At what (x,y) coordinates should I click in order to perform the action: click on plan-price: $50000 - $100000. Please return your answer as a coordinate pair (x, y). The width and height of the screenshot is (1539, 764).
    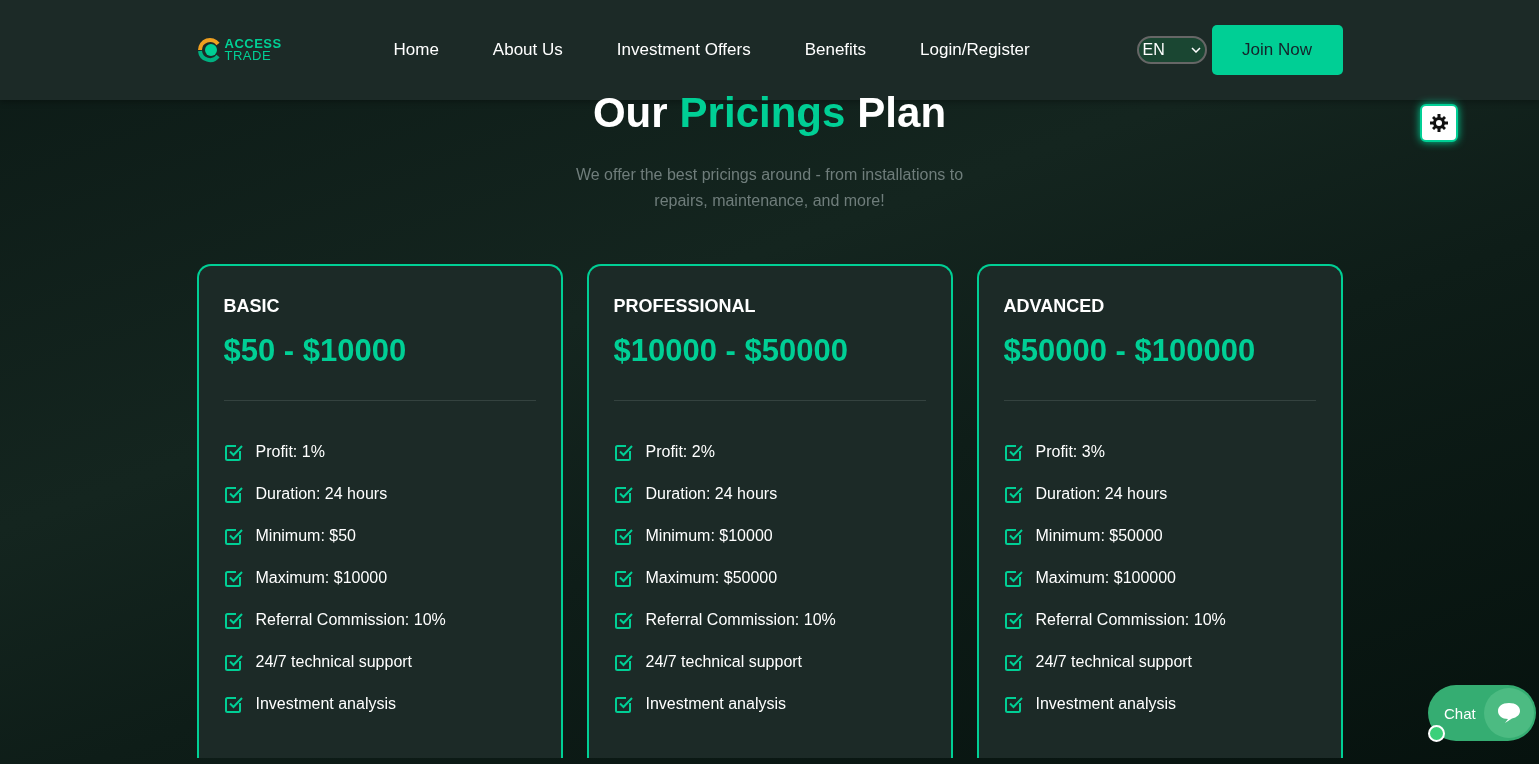
    Looking at the image, I should click on (1130, 351).